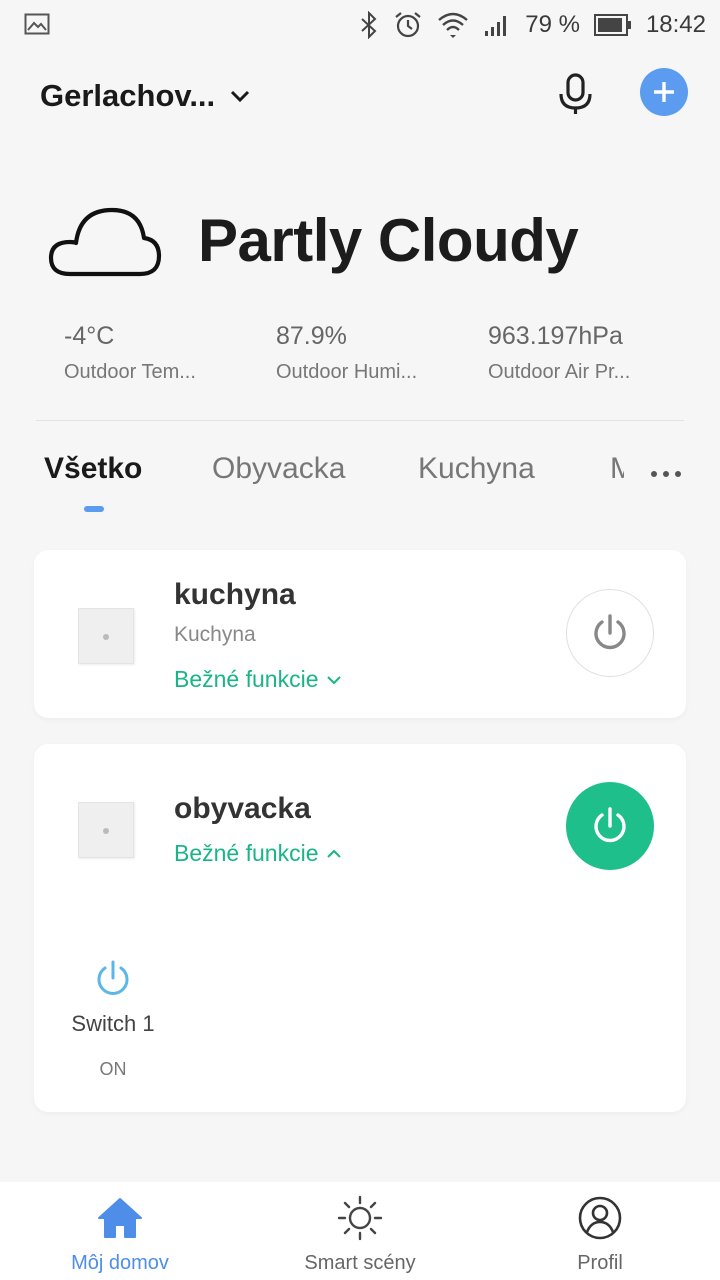 The height and width of the screenshot is (1280, 720). I want to click on cloud-icon, so click(105, 242).